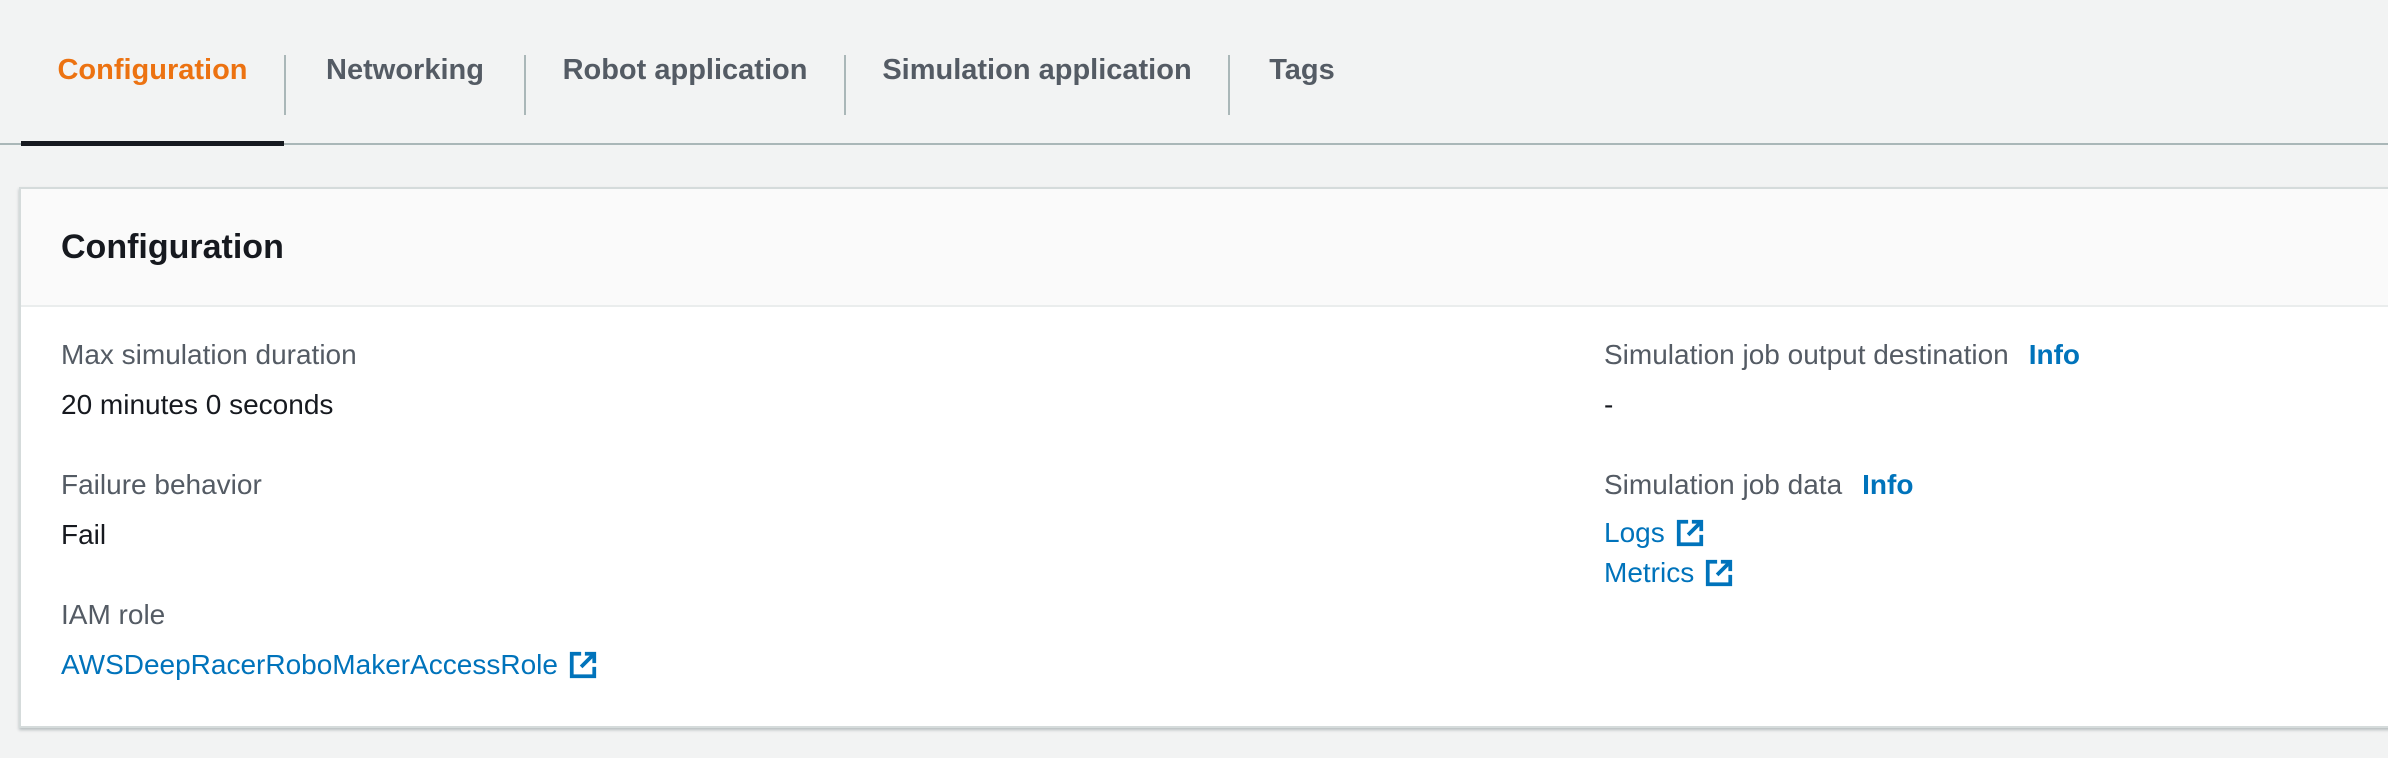  Describe the element at coordinates (161, 510) in the screenshot. I see `failure-behavior-field: Failure behavior Fail` at that location.